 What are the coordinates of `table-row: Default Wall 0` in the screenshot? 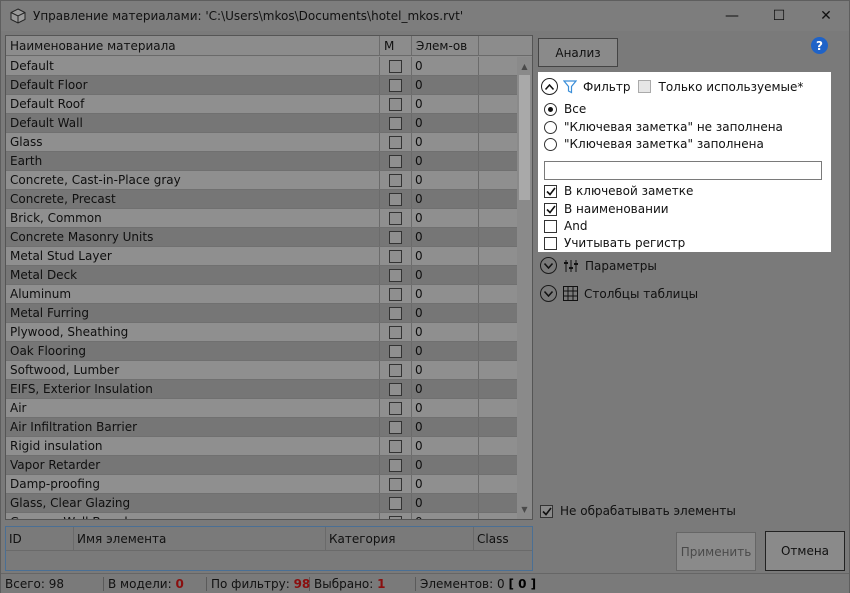 It's located at (262, 123).